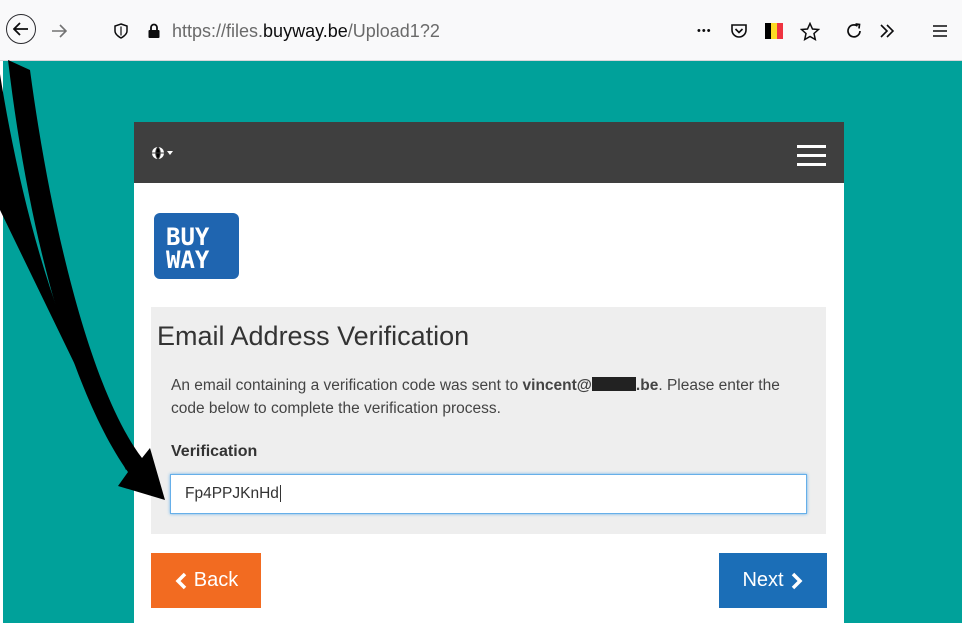 The height and width of the screenshot is (623, 962). I want to click on arrow-left-icon, so click(20, 29).